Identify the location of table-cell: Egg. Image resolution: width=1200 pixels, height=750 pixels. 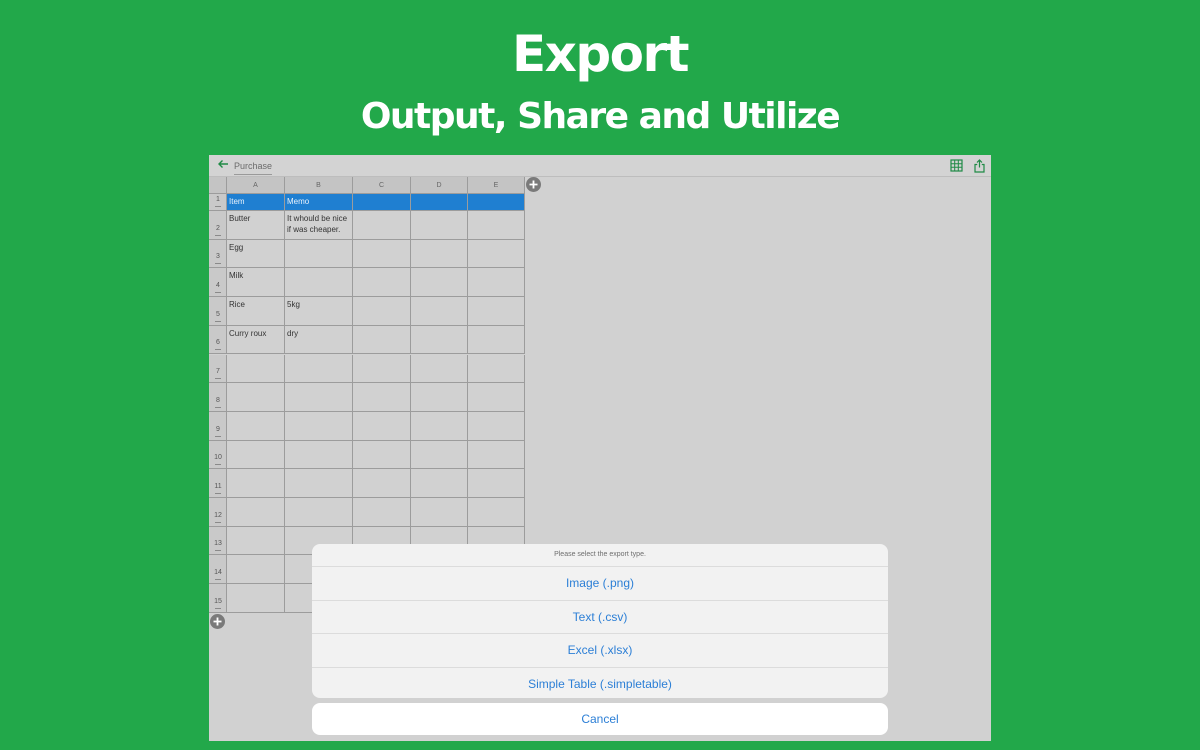
(256, 254).